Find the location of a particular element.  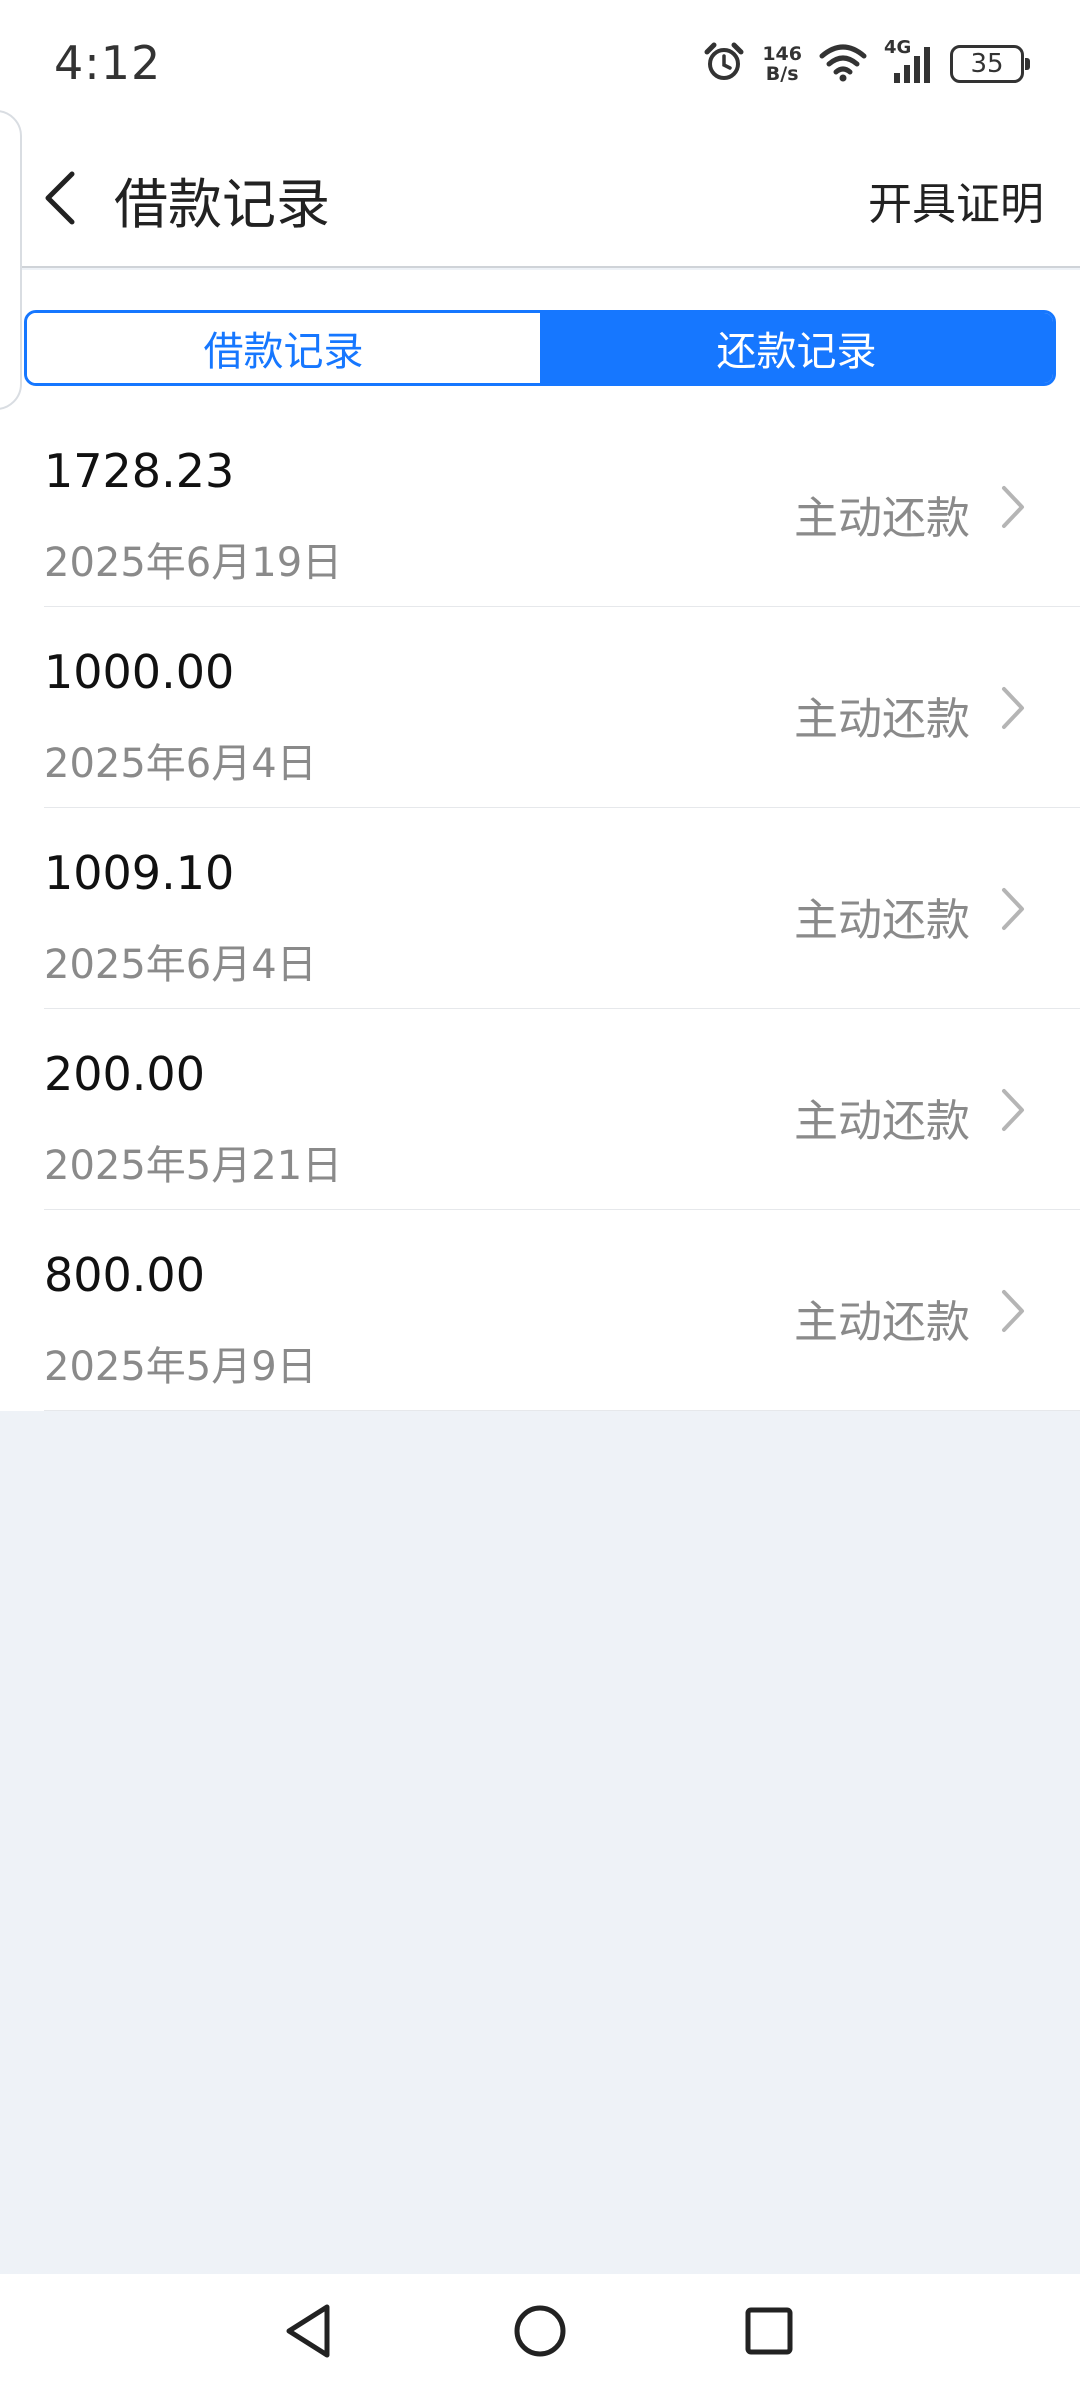

list-item: 1728.23 2025年6月19日 主动还款 is located at coordinates (540, 506).